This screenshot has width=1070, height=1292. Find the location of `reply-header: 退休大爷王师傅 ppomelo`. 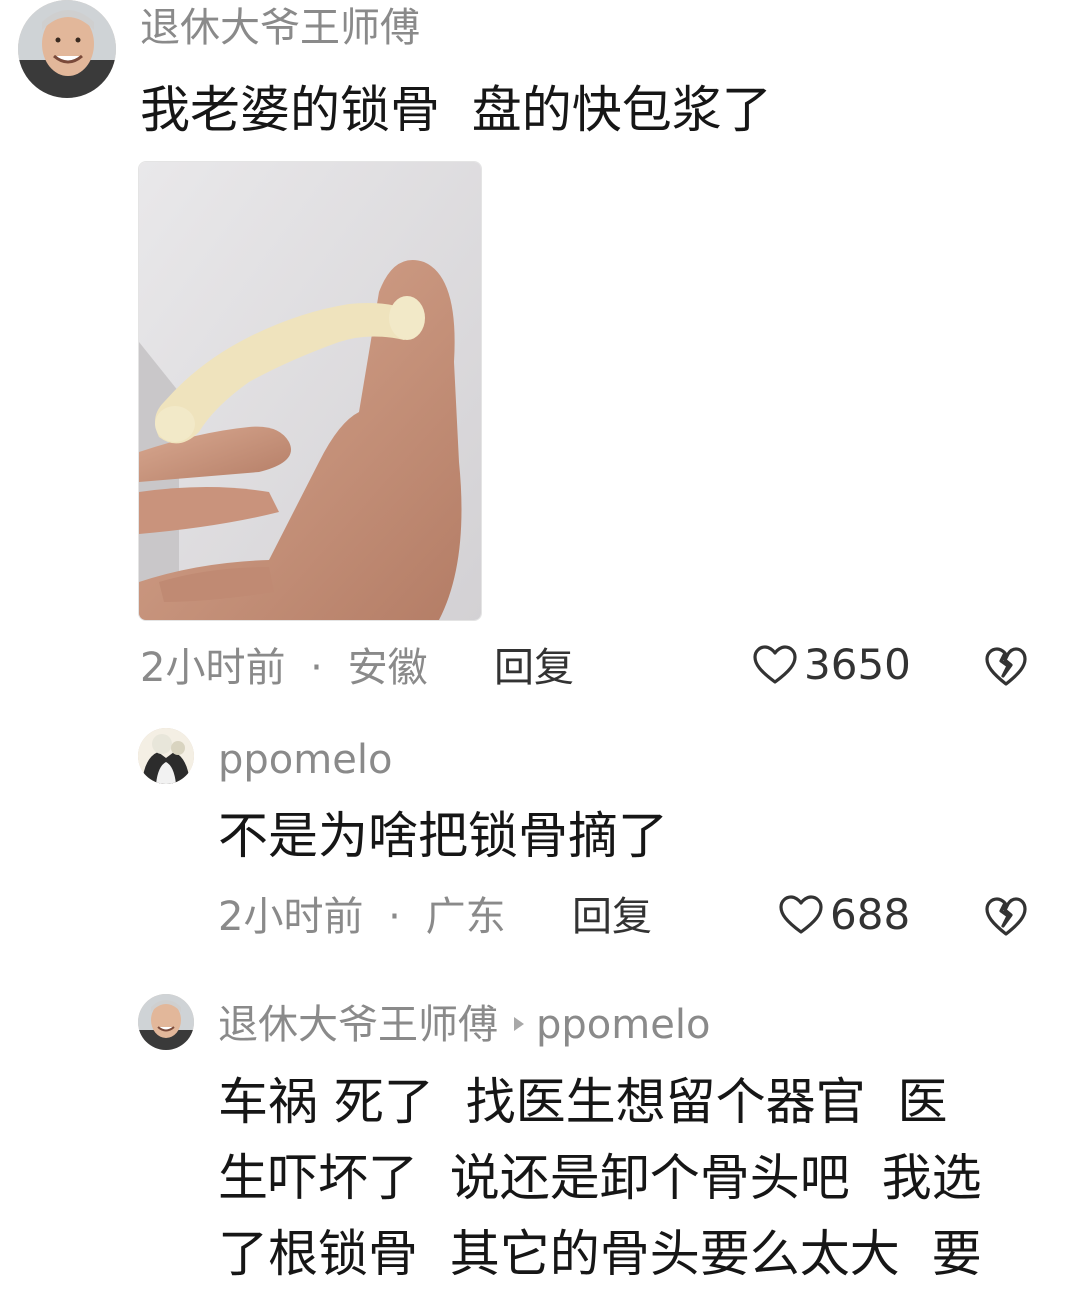

reply-header: 退休大爷王师傅 ppomelo is located at coordinates (464, 1025).